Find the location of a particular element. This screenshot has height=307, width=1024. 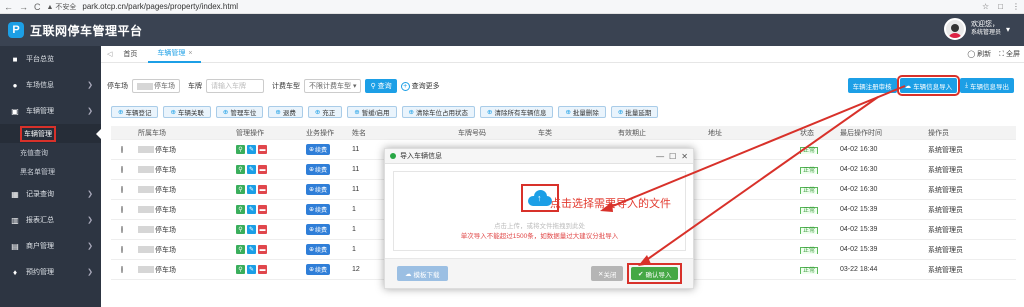

plate-input: 请输入车牌 is located at coordinates (235, 86).